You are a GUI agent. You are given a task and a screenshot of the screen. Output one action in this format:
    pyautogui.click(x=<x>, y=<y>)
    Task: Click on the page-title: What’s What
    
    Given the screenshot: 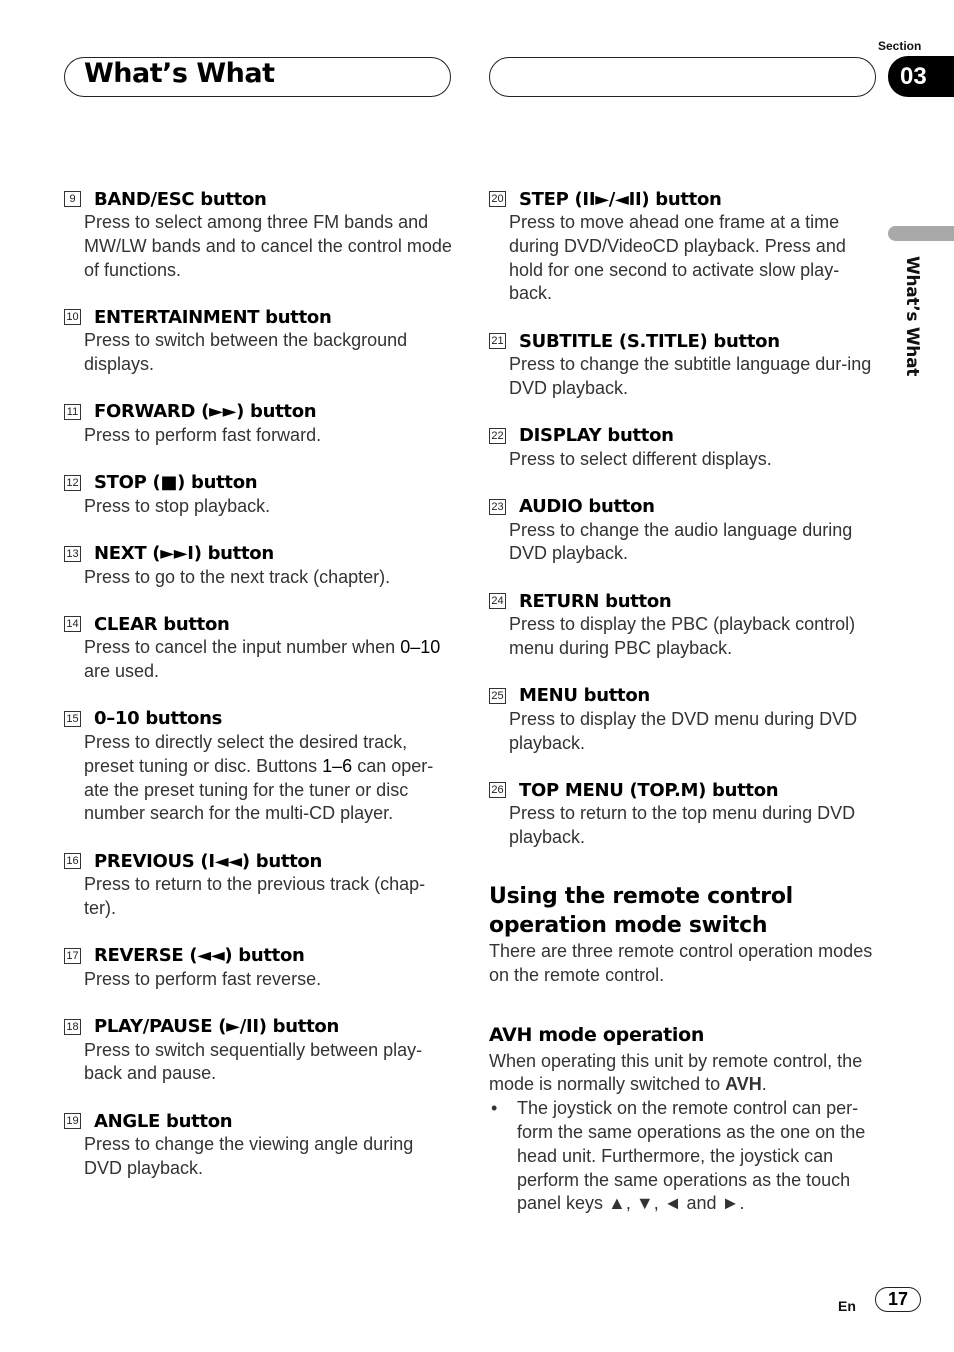 What is the action you would take?
    pyautogui.click(x=179, y=73)
    